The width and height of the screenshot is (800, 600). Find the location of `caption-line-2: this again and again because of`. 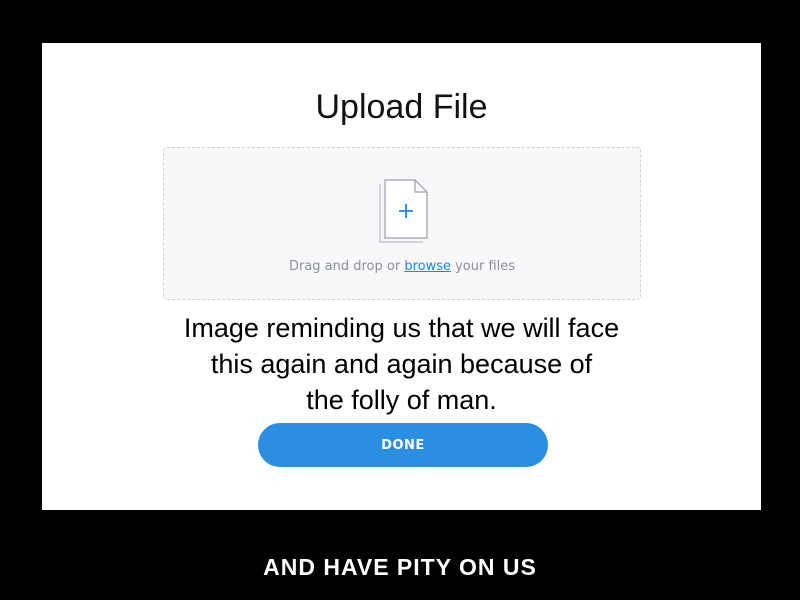

caption-line-2: this again and again because of is located at coordinates (401, 364).